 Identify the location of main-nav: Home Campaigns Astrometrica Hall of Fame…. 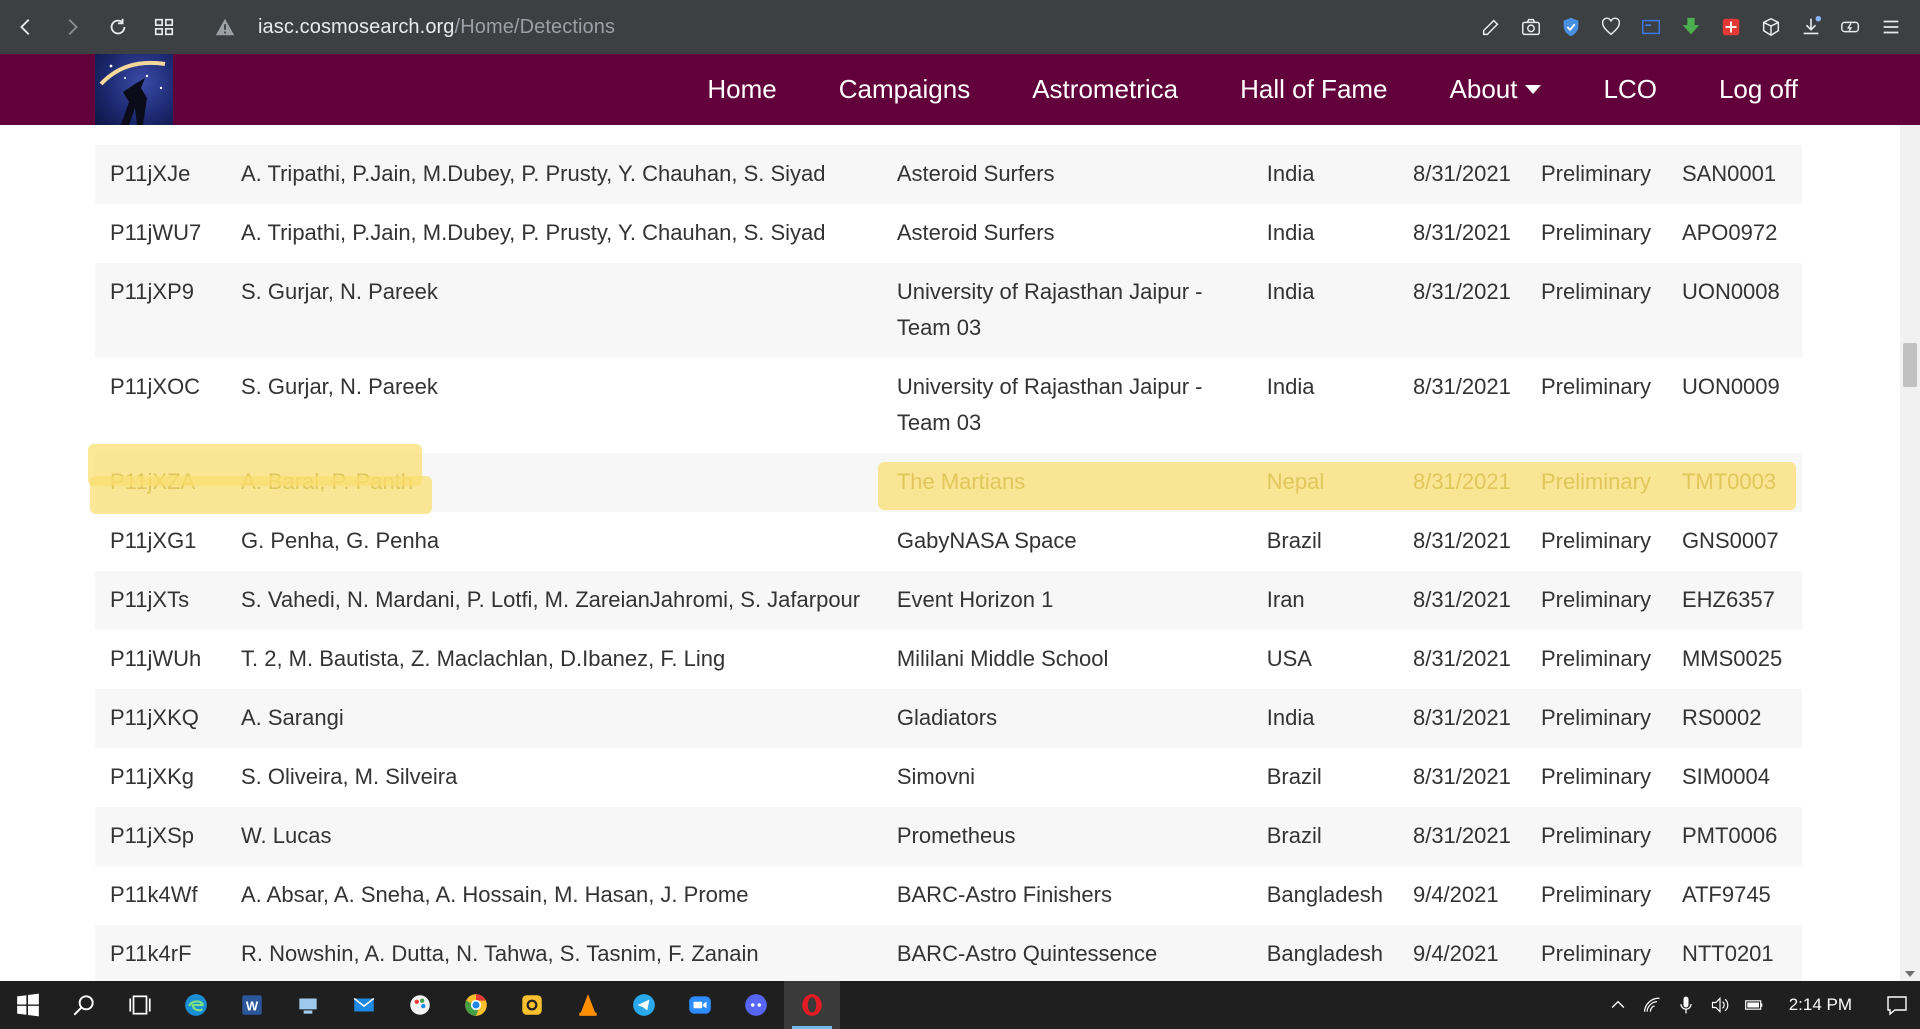
(1221, 89).